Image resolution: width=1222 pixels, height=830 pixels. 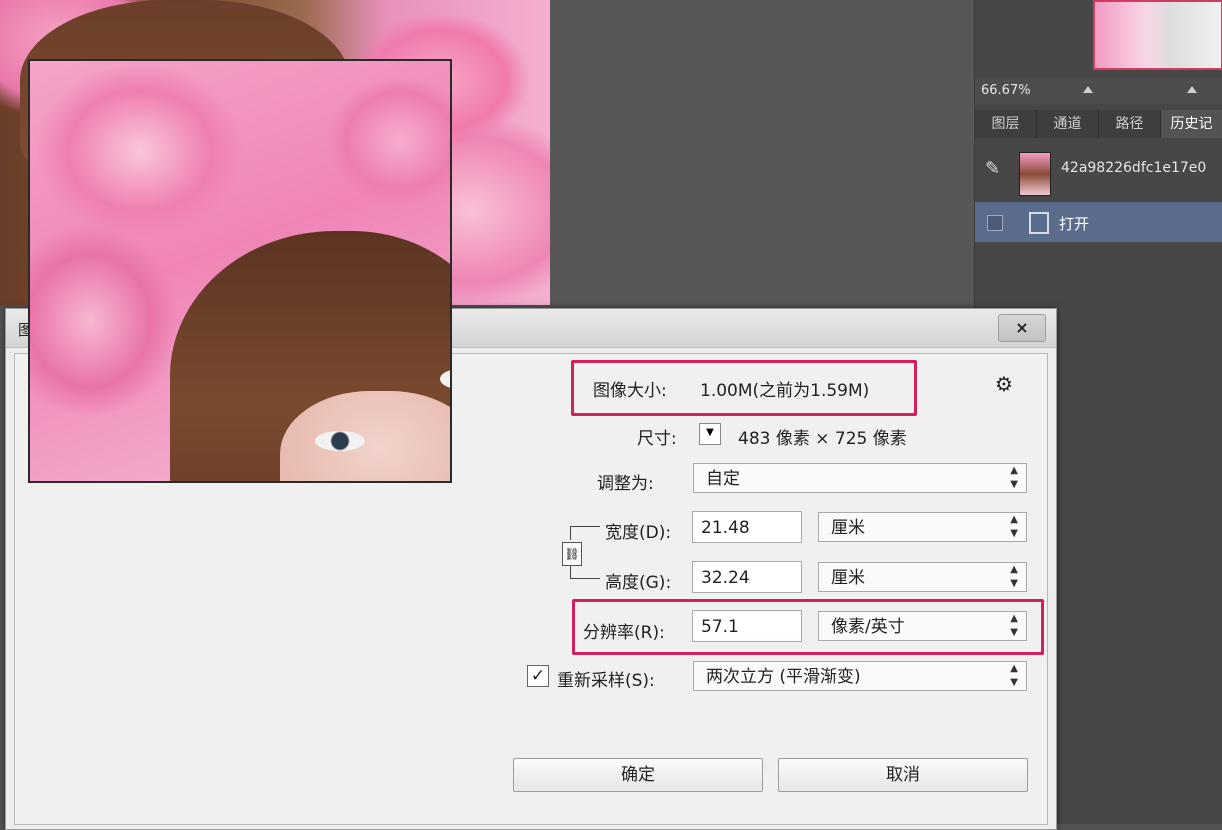 What do you see at coordinates (1134, 168) in the screenshot?
I see `snapshot-name: 42a98226dfc1e17e0` at bounding box center [1134, 168].